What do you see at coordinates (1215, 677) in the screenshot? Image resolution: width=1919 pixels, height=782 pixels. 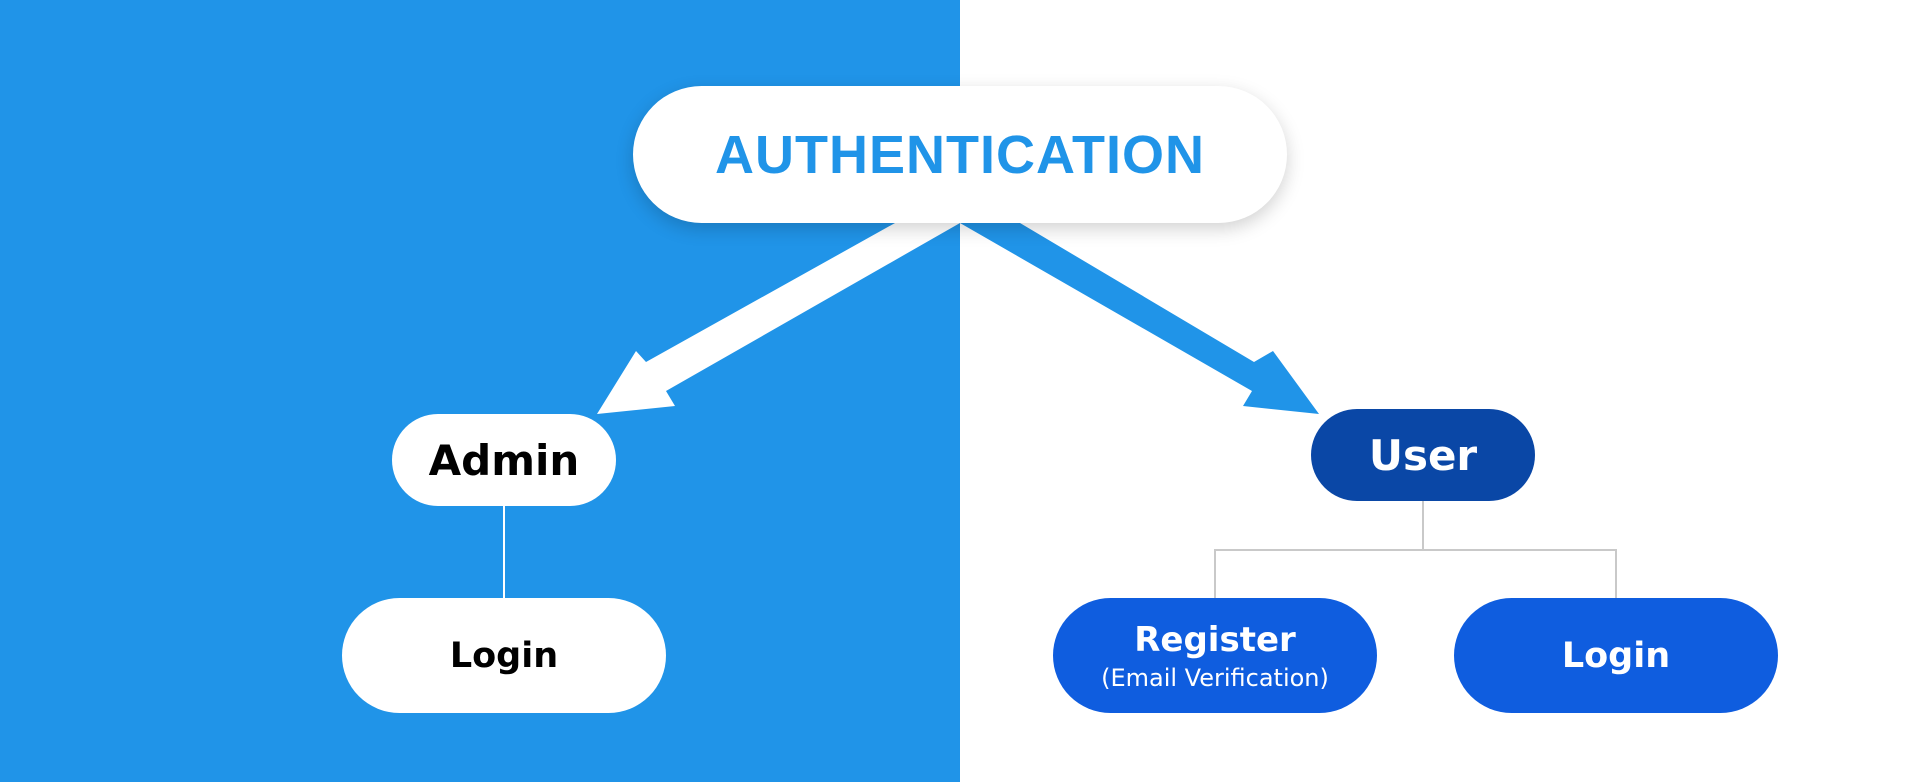 I see `register-sublabel: (Email Verification)` at bounding box center [1215, 677].